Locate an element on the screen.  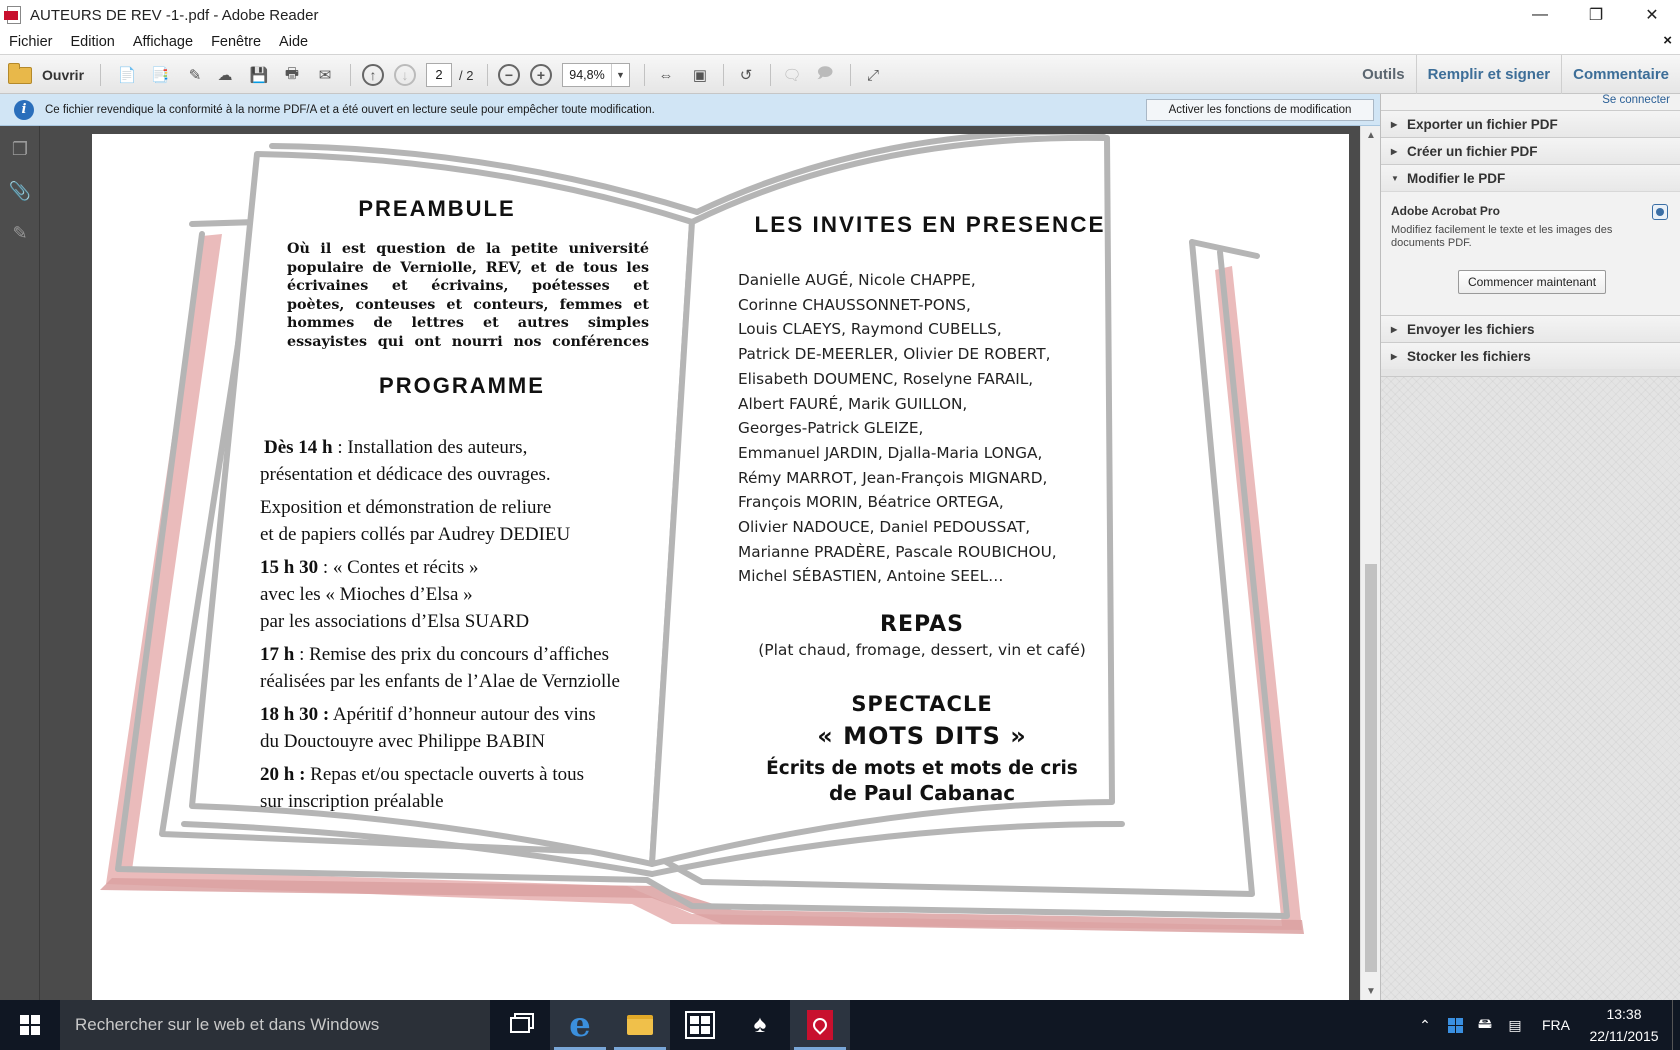
show-hidden-icons-chevron: ⌃ is located at coordinates (1425, 1025).